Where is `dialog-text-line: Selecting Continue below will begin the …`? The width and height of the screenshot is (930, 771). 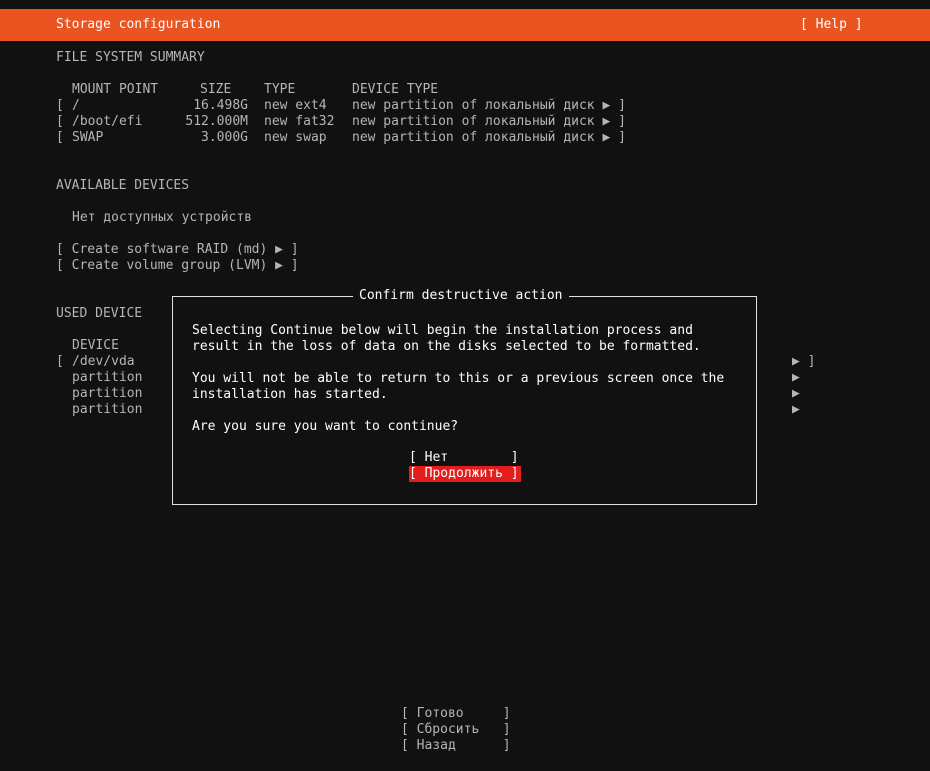
dialog-text-line: Selecting Continue below will begin the … is located at coordinates (442, 330).